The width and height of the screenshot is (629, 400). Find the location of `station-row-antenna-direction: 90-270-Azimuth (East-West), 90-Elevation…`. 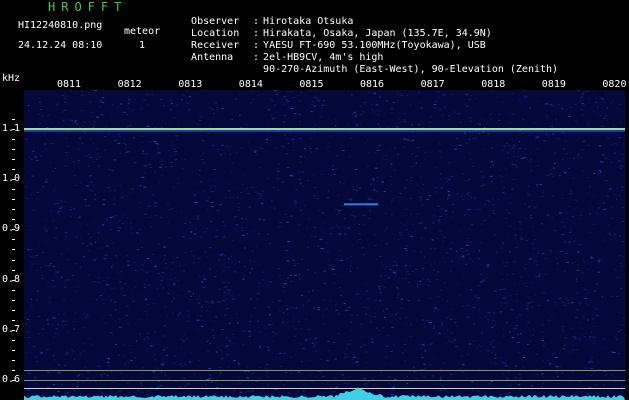

station-row-antenna-direction: 90-270-Azimuth (East-West), 90-Elevation… is located at coordinates (368, 64).